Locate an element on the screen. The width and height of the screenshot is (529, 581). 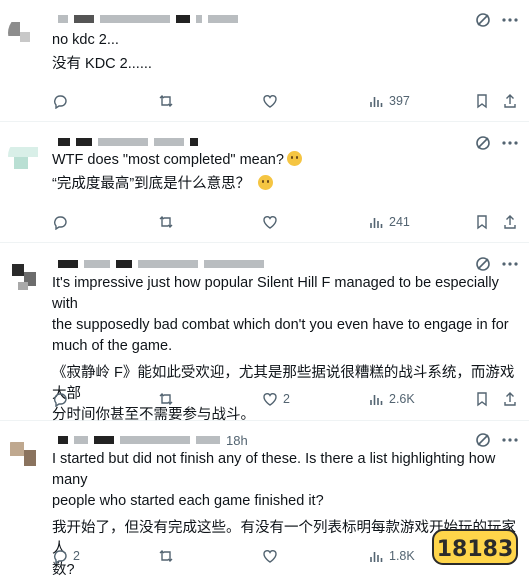
like-button: 2 is located at coordinates (276, 399).